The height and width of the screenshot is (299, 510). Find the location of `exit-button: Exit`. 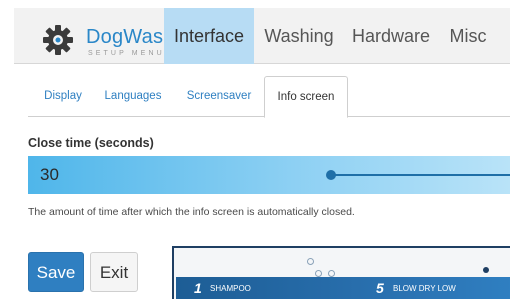

exit-button: Exit is located at coordinates (114, 272).